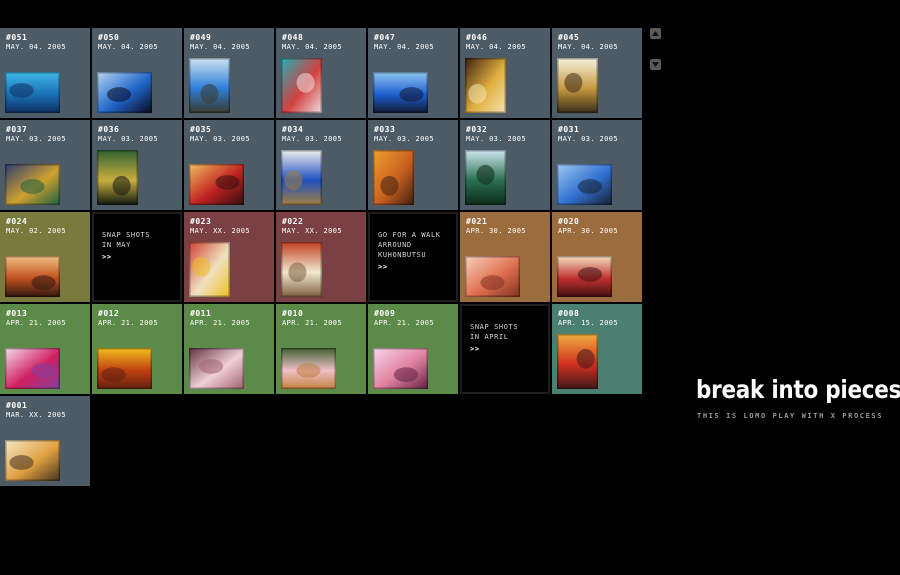 The width and height of the screenshot is (900, 575). I want to click on photo-number: #035, so click(201, 129).